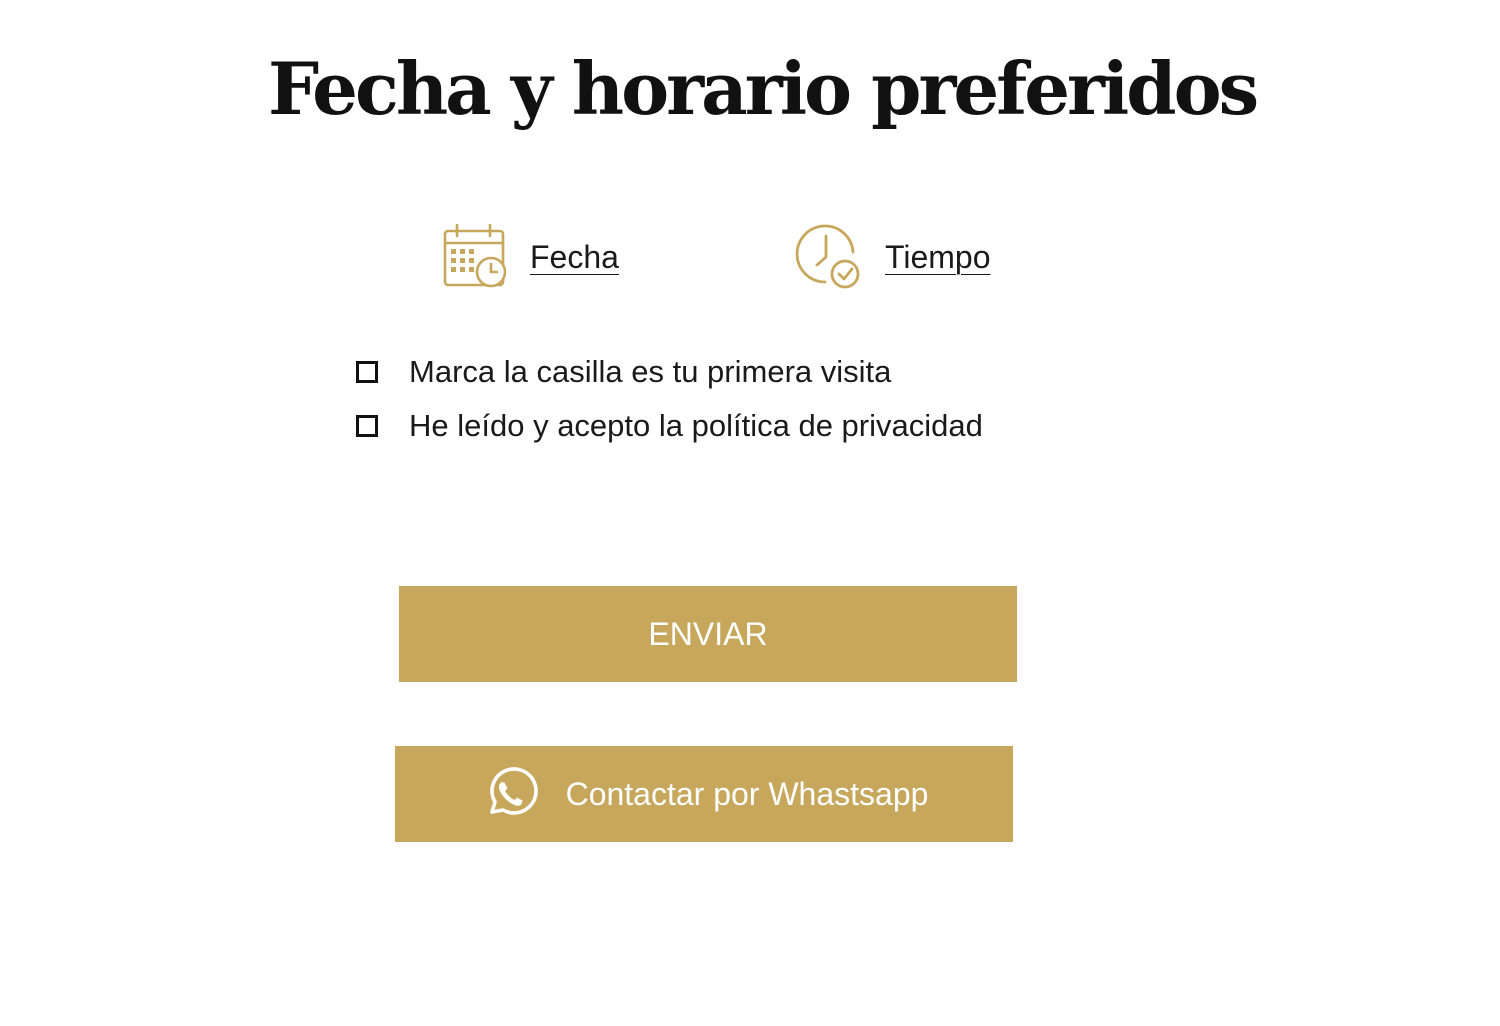 Image resolution: width=1500 pixels, height=1026 pixels. Describe the element at coordinates (747, 793) in the screenshot. I see `whatsapp-button-label: Contactar por Whastsapp` at that location.